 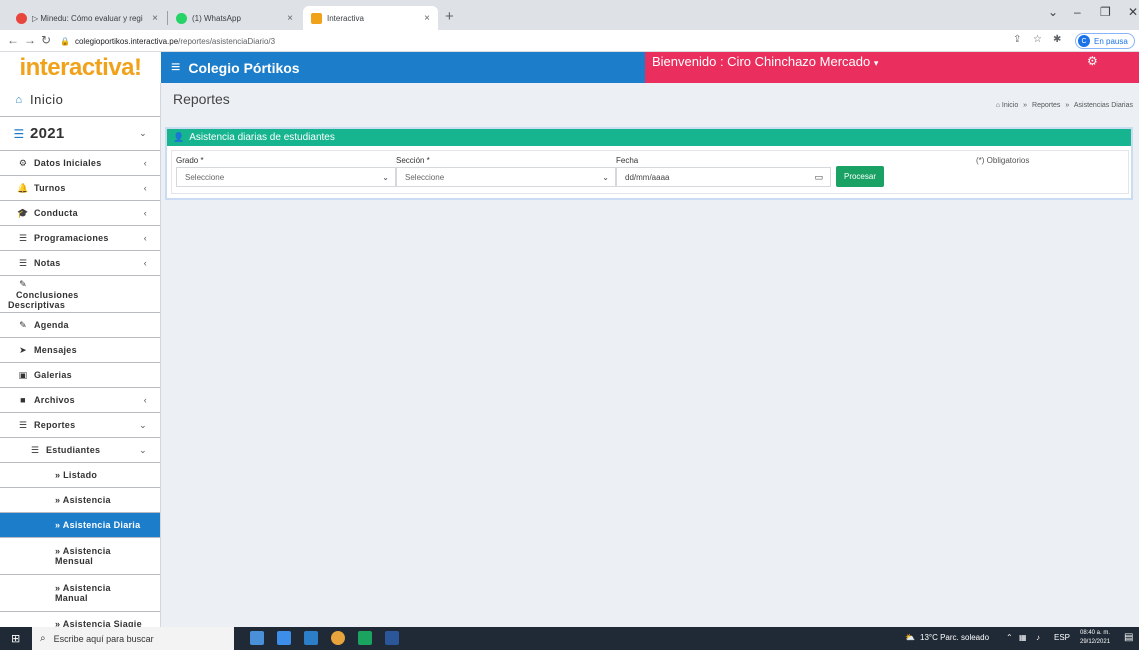 What do you see at coordinates (15, 638) in the screenshot?
I see `windows-start-icon: ⊞` at bounding box center [15, 638].